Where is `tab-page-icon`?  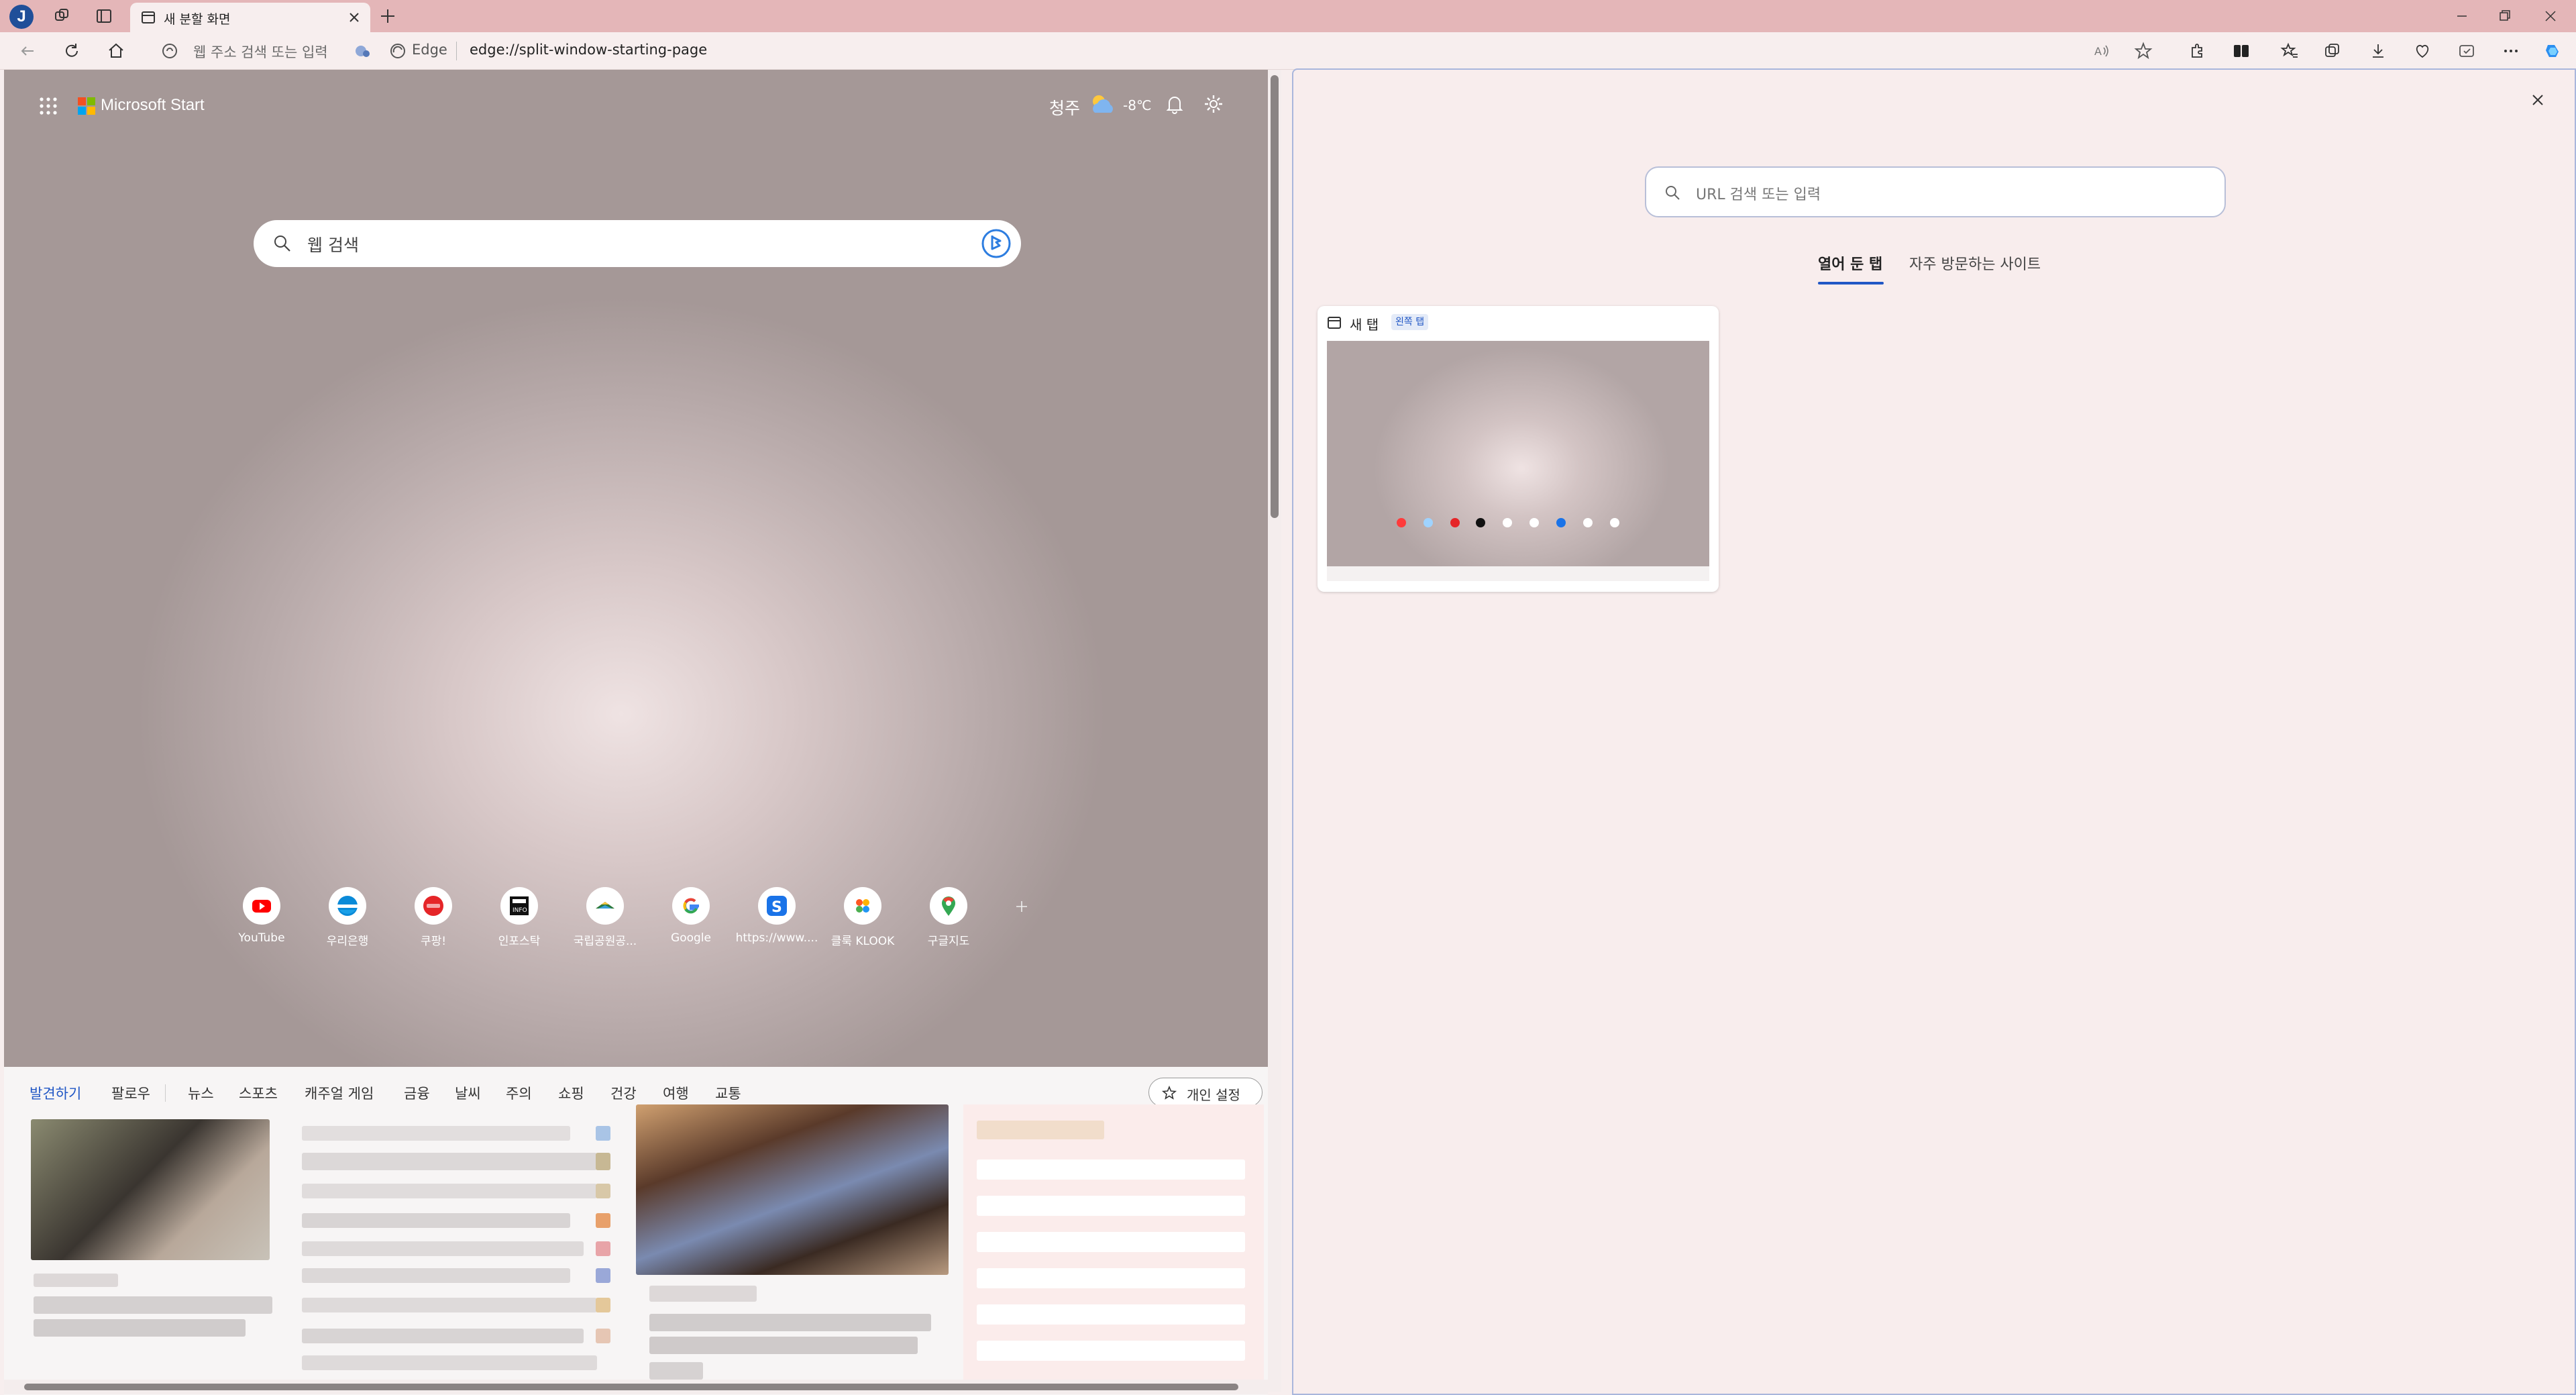 tab-page-icon is located at coordinates (1334, 323).